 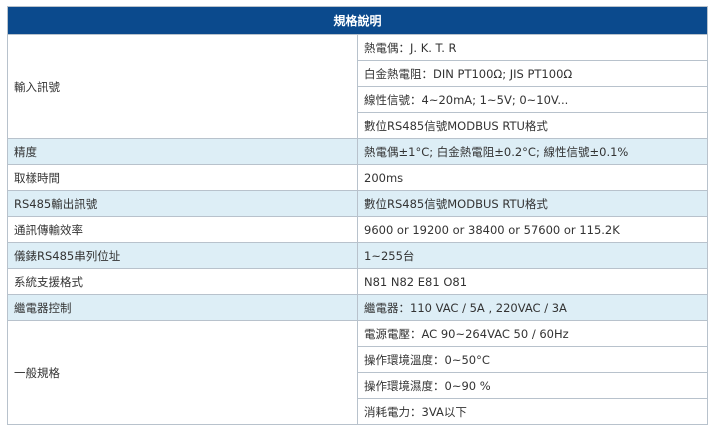 I want to click on spec-label: 精度, so click(x=182, y=151).